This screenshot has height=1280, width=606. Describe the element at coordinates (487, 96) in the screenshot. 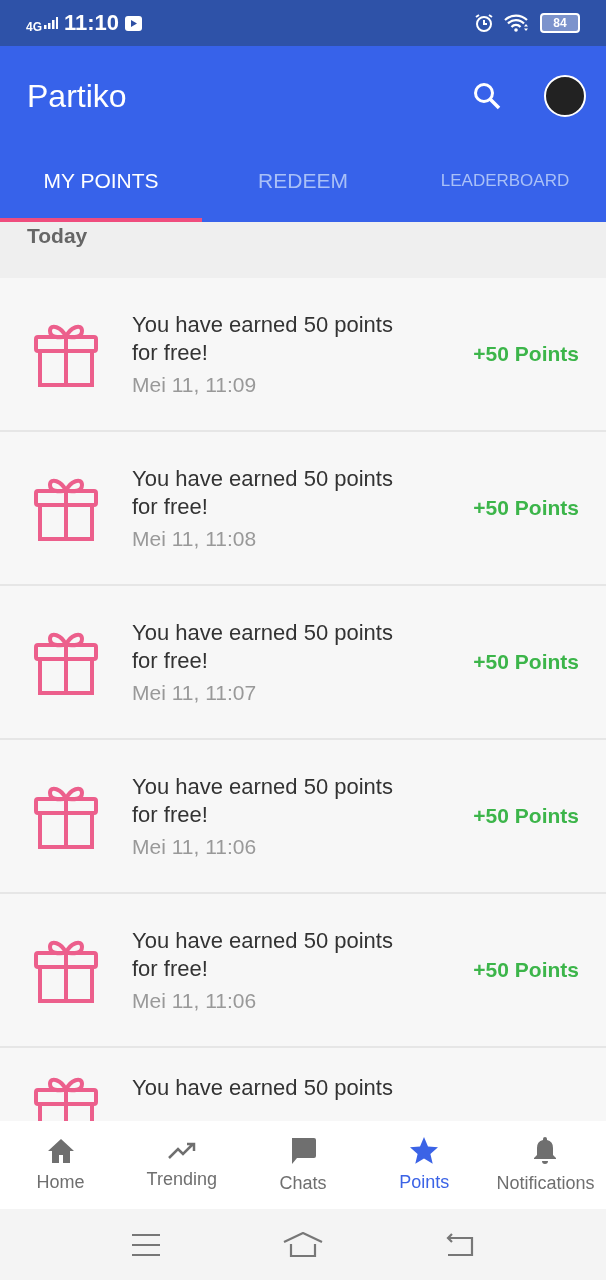

I see `search-icon` at that location.